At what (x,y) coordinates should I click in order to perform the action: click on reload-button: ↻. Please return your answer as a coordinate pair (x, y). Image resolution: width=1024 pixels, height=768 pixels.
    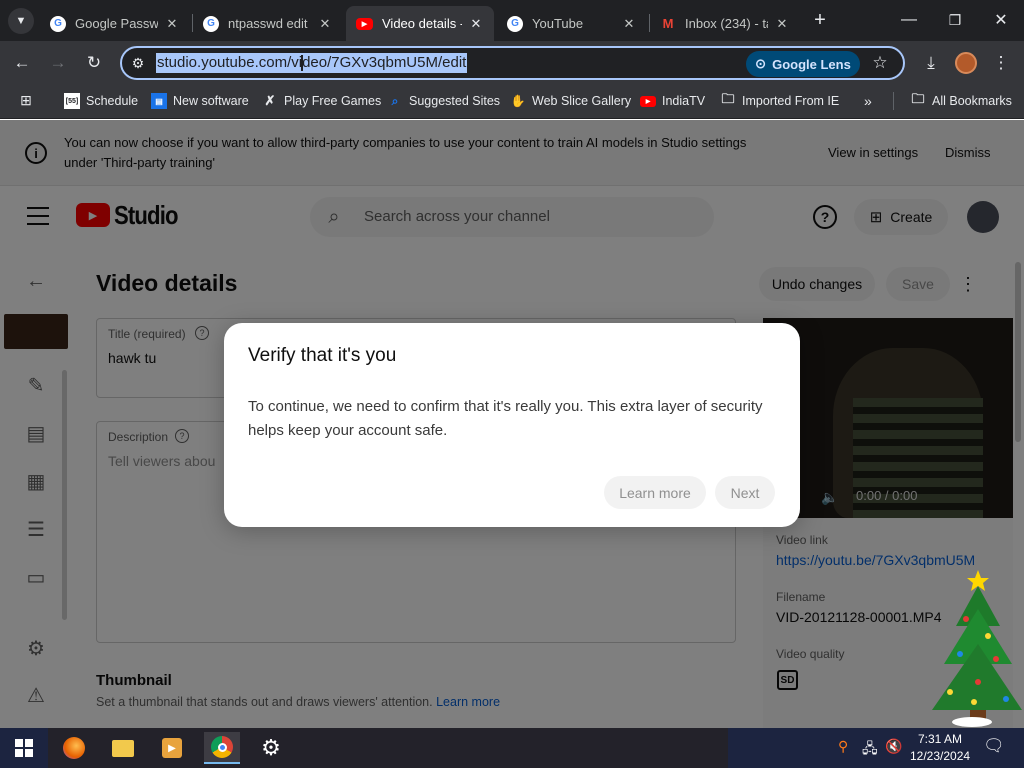
    Looking at the image, I should click on (94, 63).